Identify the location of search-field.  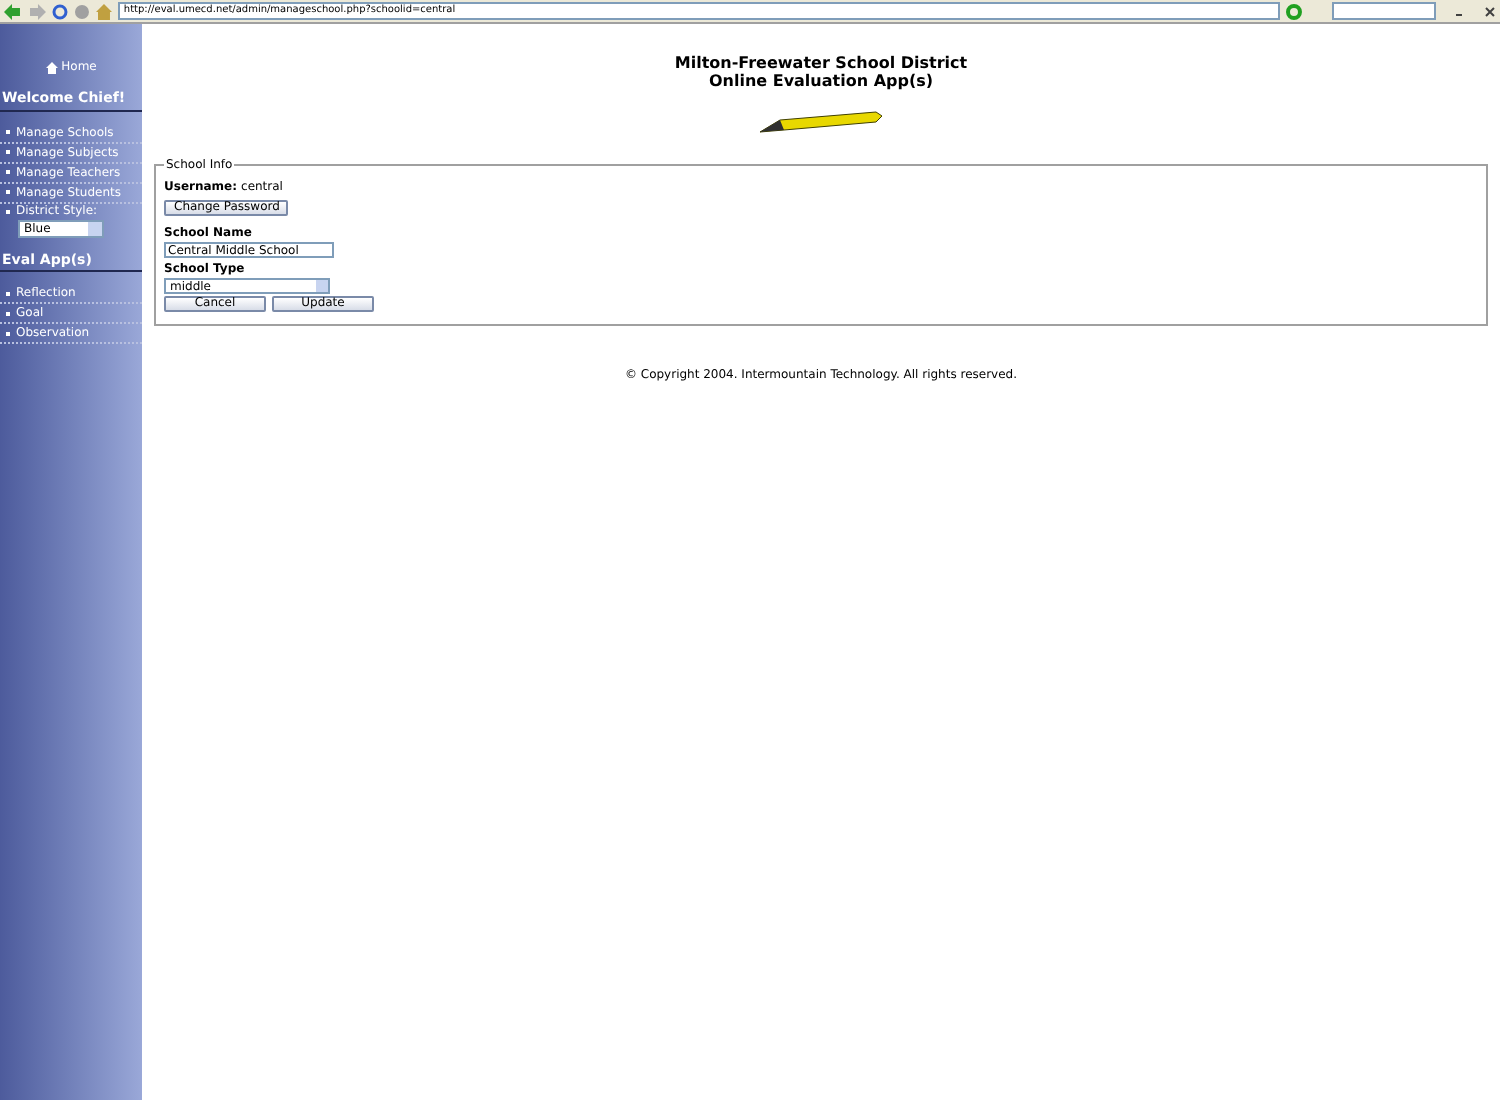
(1384, 11).